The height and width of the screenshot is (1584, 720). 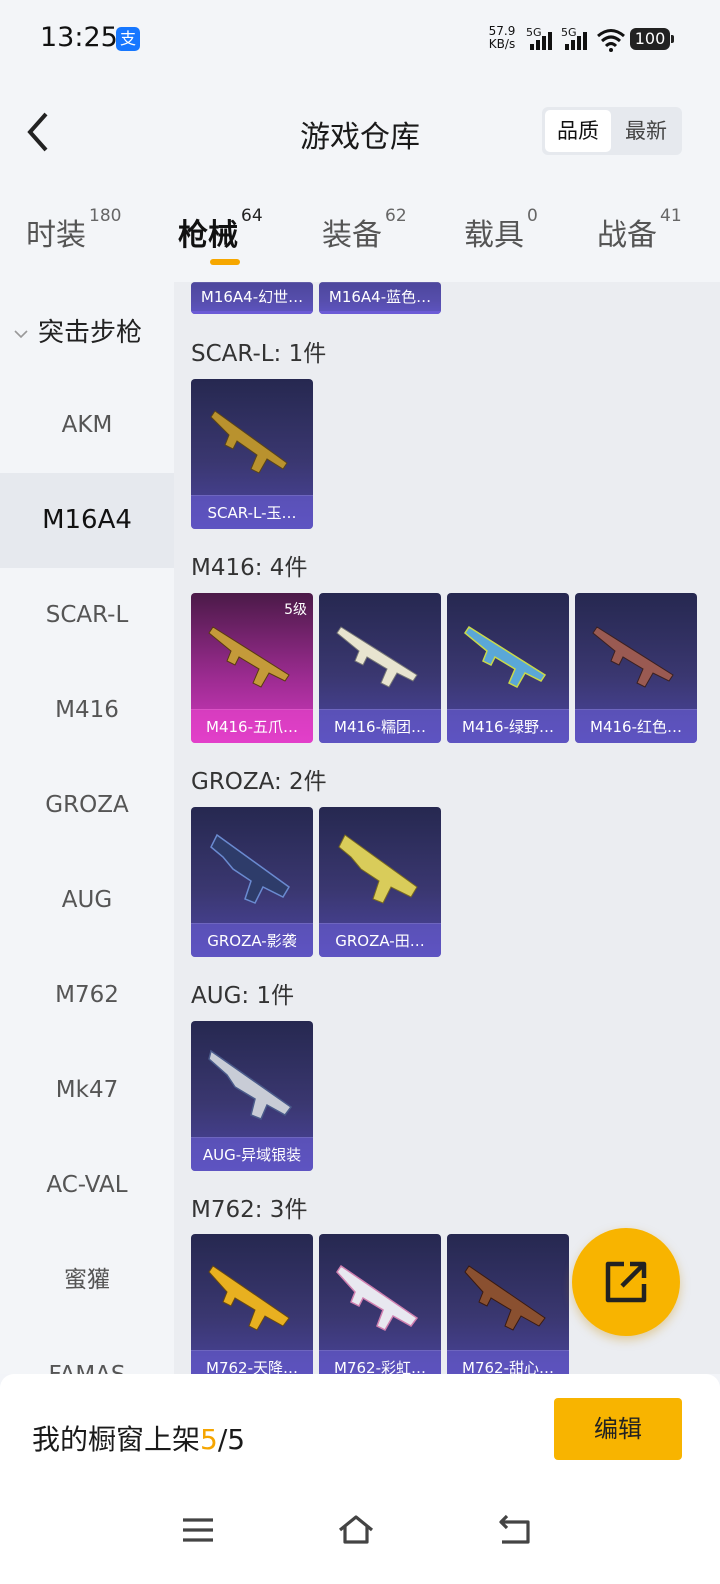 I want to click on network-speed: 57.9 KB/s, so click(x=502, y=38).